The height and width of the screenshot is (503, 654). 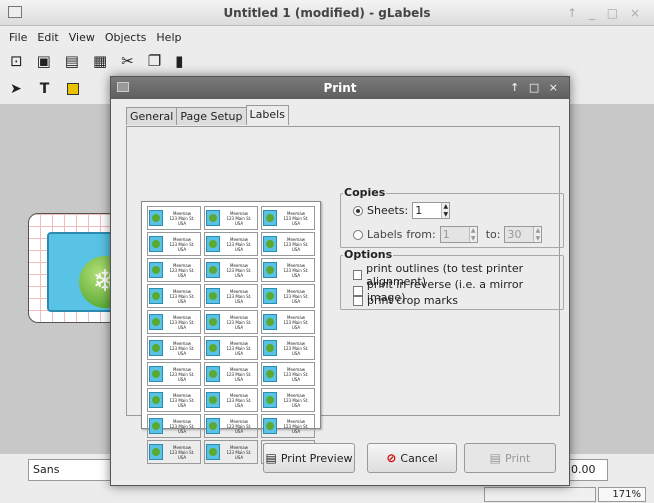 I want to click on paste-icon: ▮, so click(x=179, y=61).